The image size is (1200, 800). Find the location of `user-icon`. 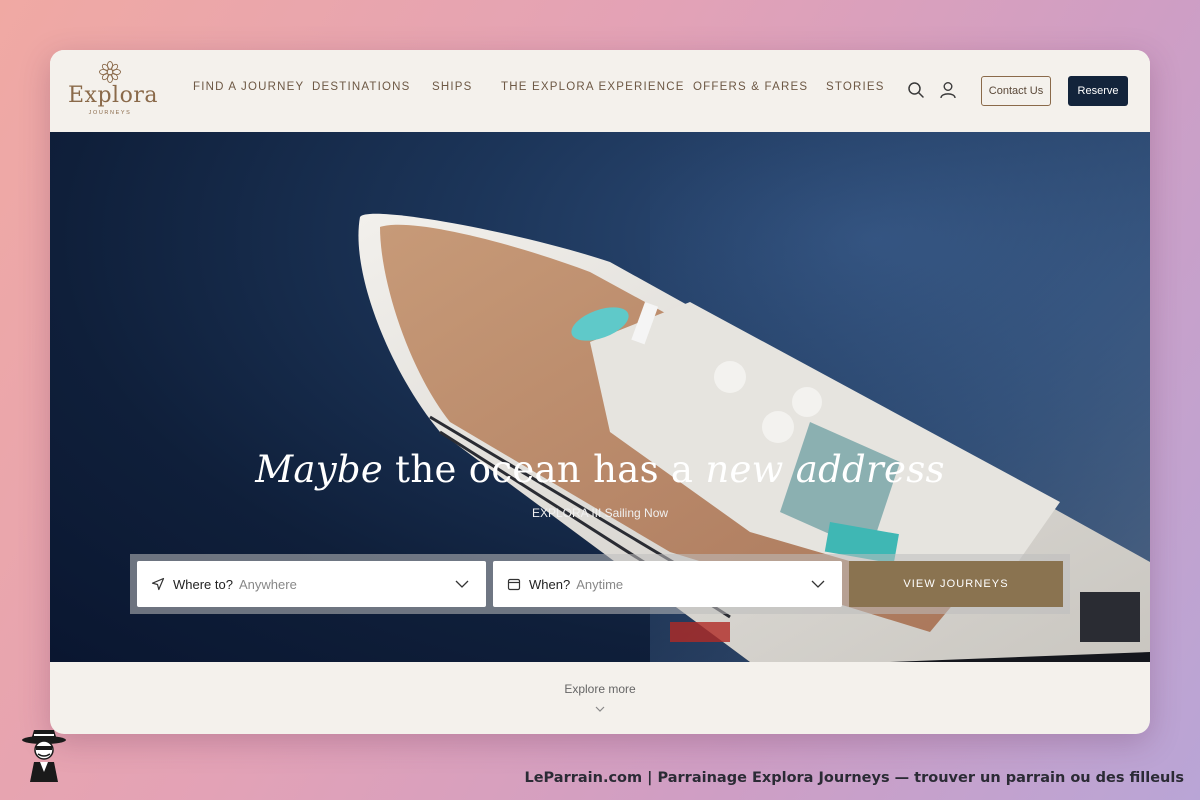

user-icon is located at coordinates (948, 90).